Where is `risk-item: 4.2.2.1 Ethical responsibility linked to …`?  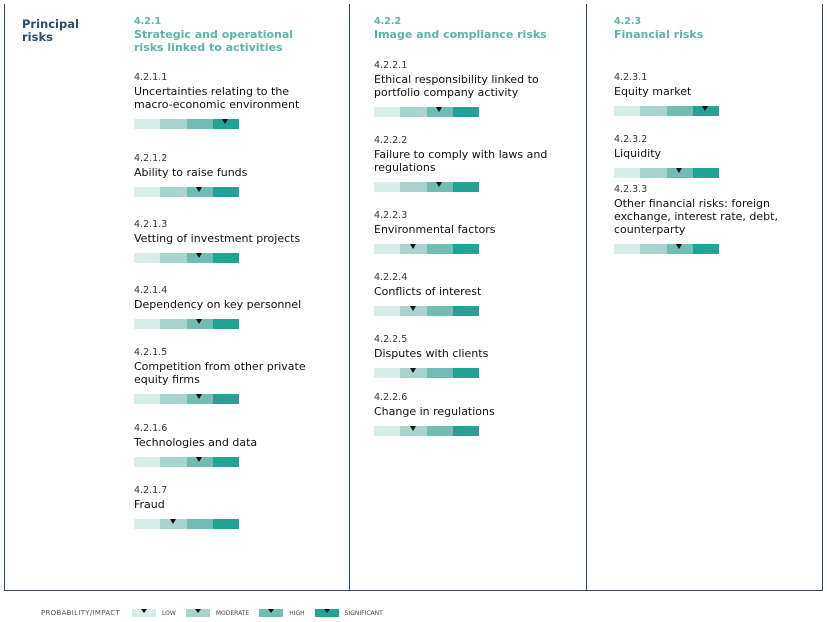
risk-item: 4.2.2.1 Ethical responsibility linked to … is located at coordinates (481, 88).